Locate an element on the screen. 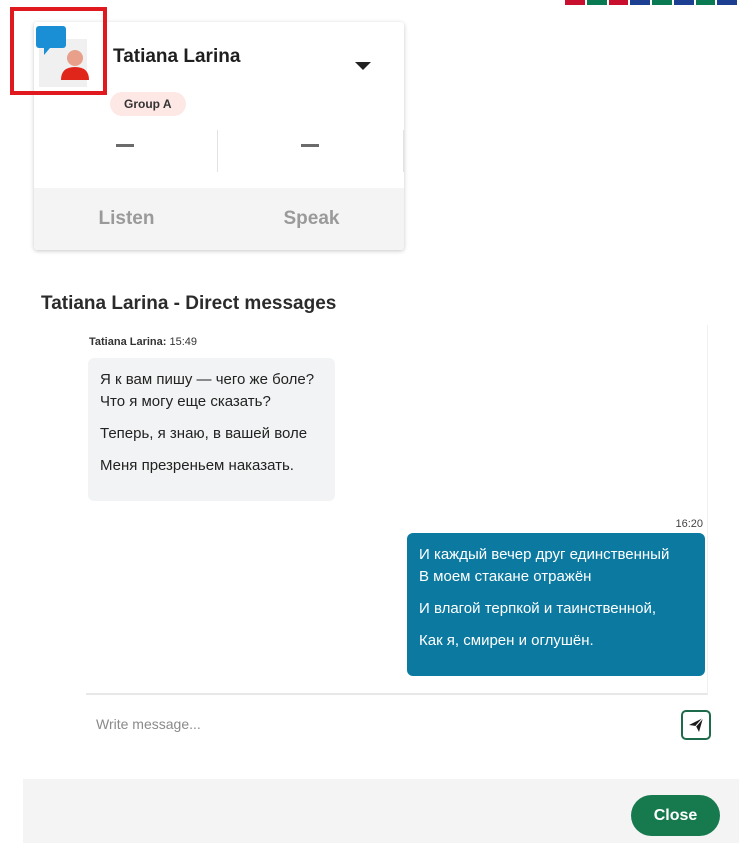 The image size is (739, 843). person-icon is located at coordinates (75, 65).